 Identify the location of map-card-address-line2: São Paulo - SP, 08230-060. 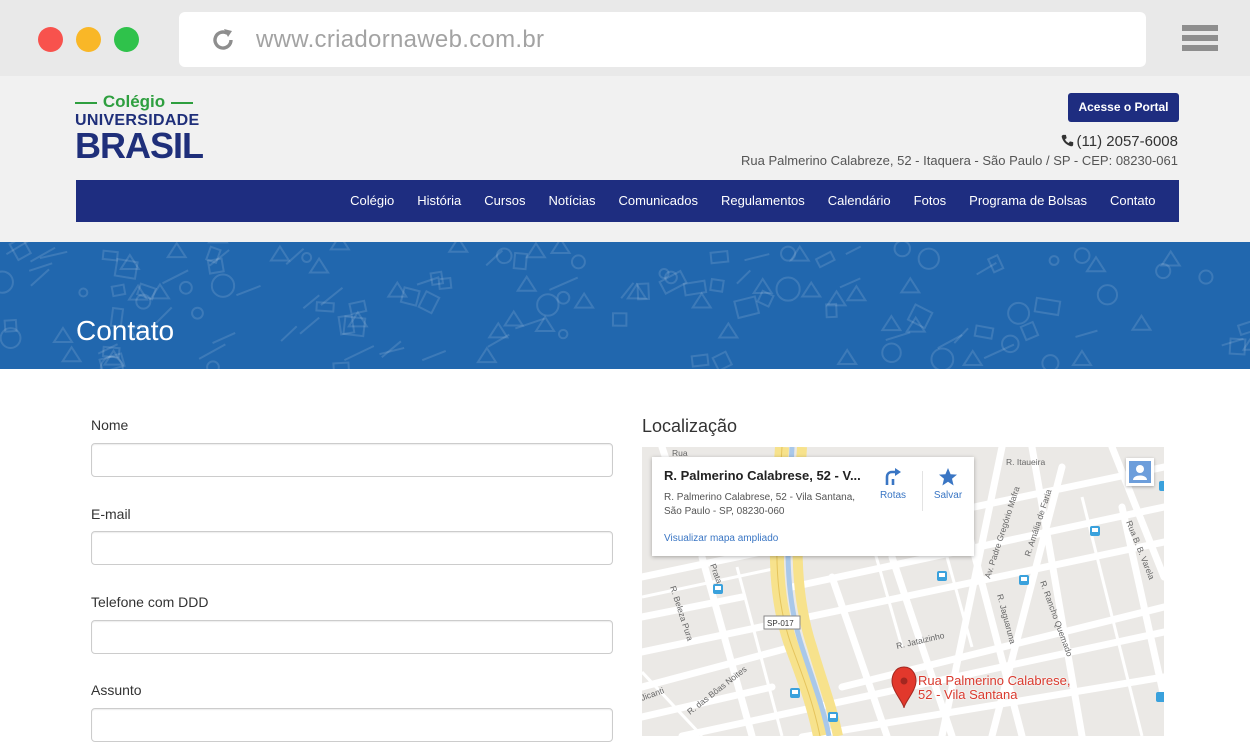
(766, 512).